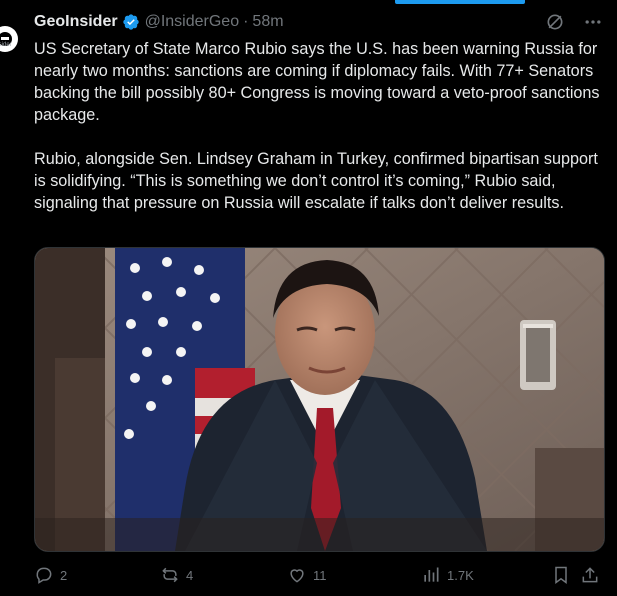 This screenshot has height=596, width=617. I want to click on views-count: 1.7K, so click(460, 575).